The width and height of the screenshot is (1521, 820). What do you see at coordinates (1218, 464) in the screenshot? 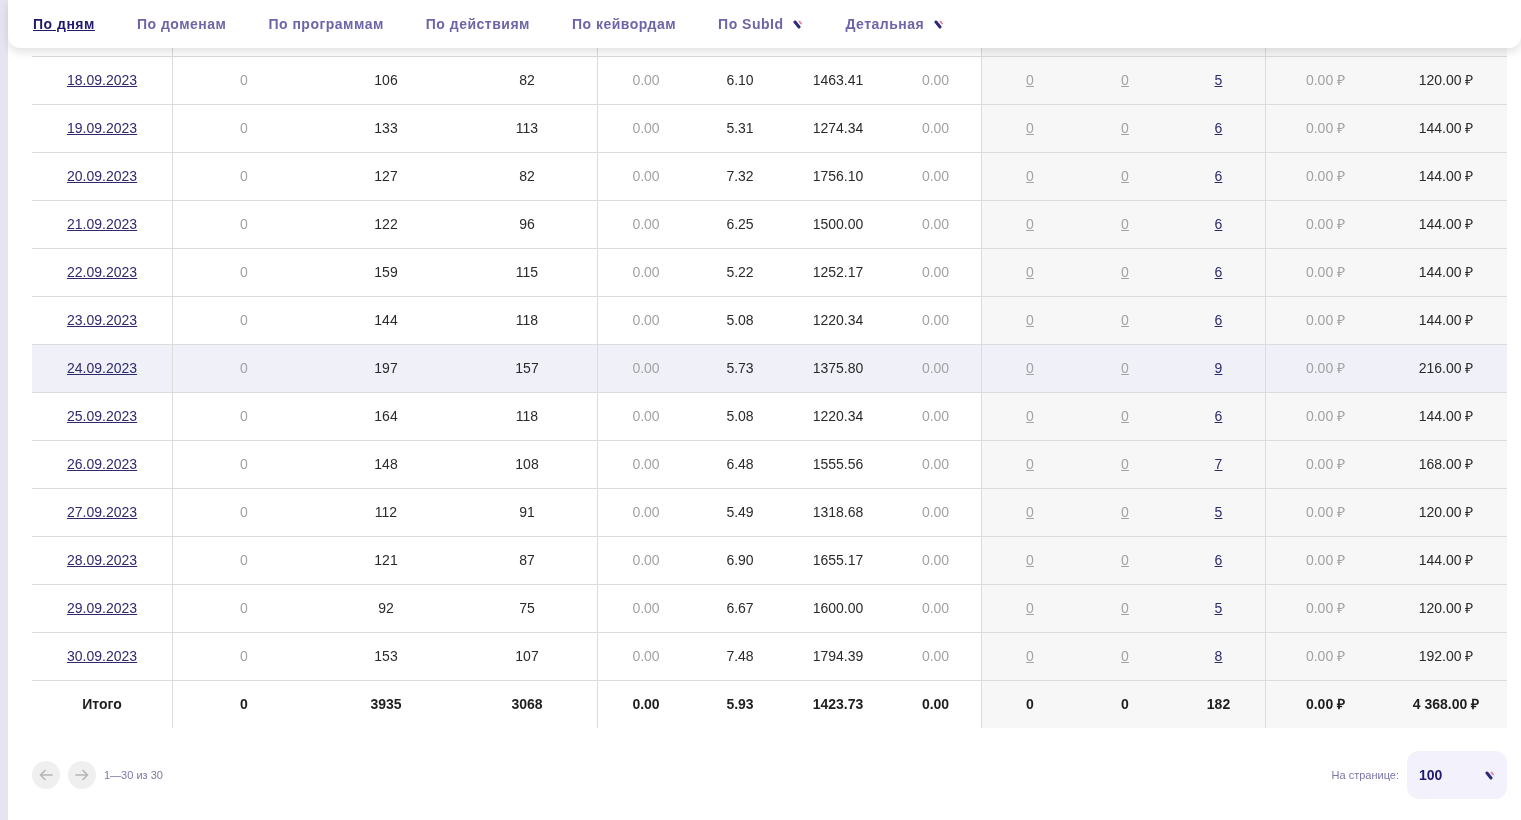
I see `count-link: 7` at bounding box center [1218, 464].